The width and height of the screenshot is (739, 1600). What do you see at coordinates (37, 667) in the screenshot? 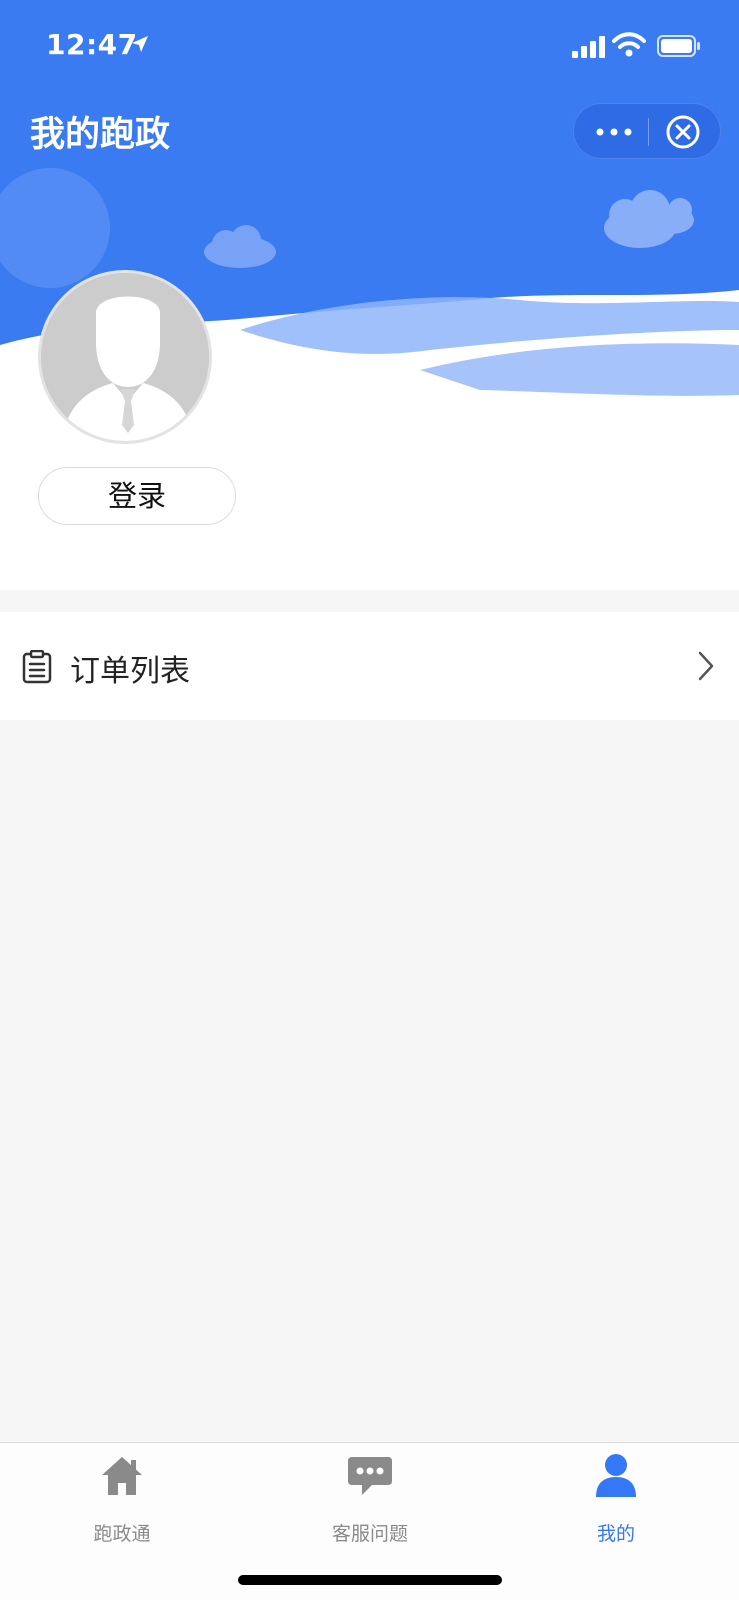
I see `clipboard-icon` at bounding box center [37, 667].